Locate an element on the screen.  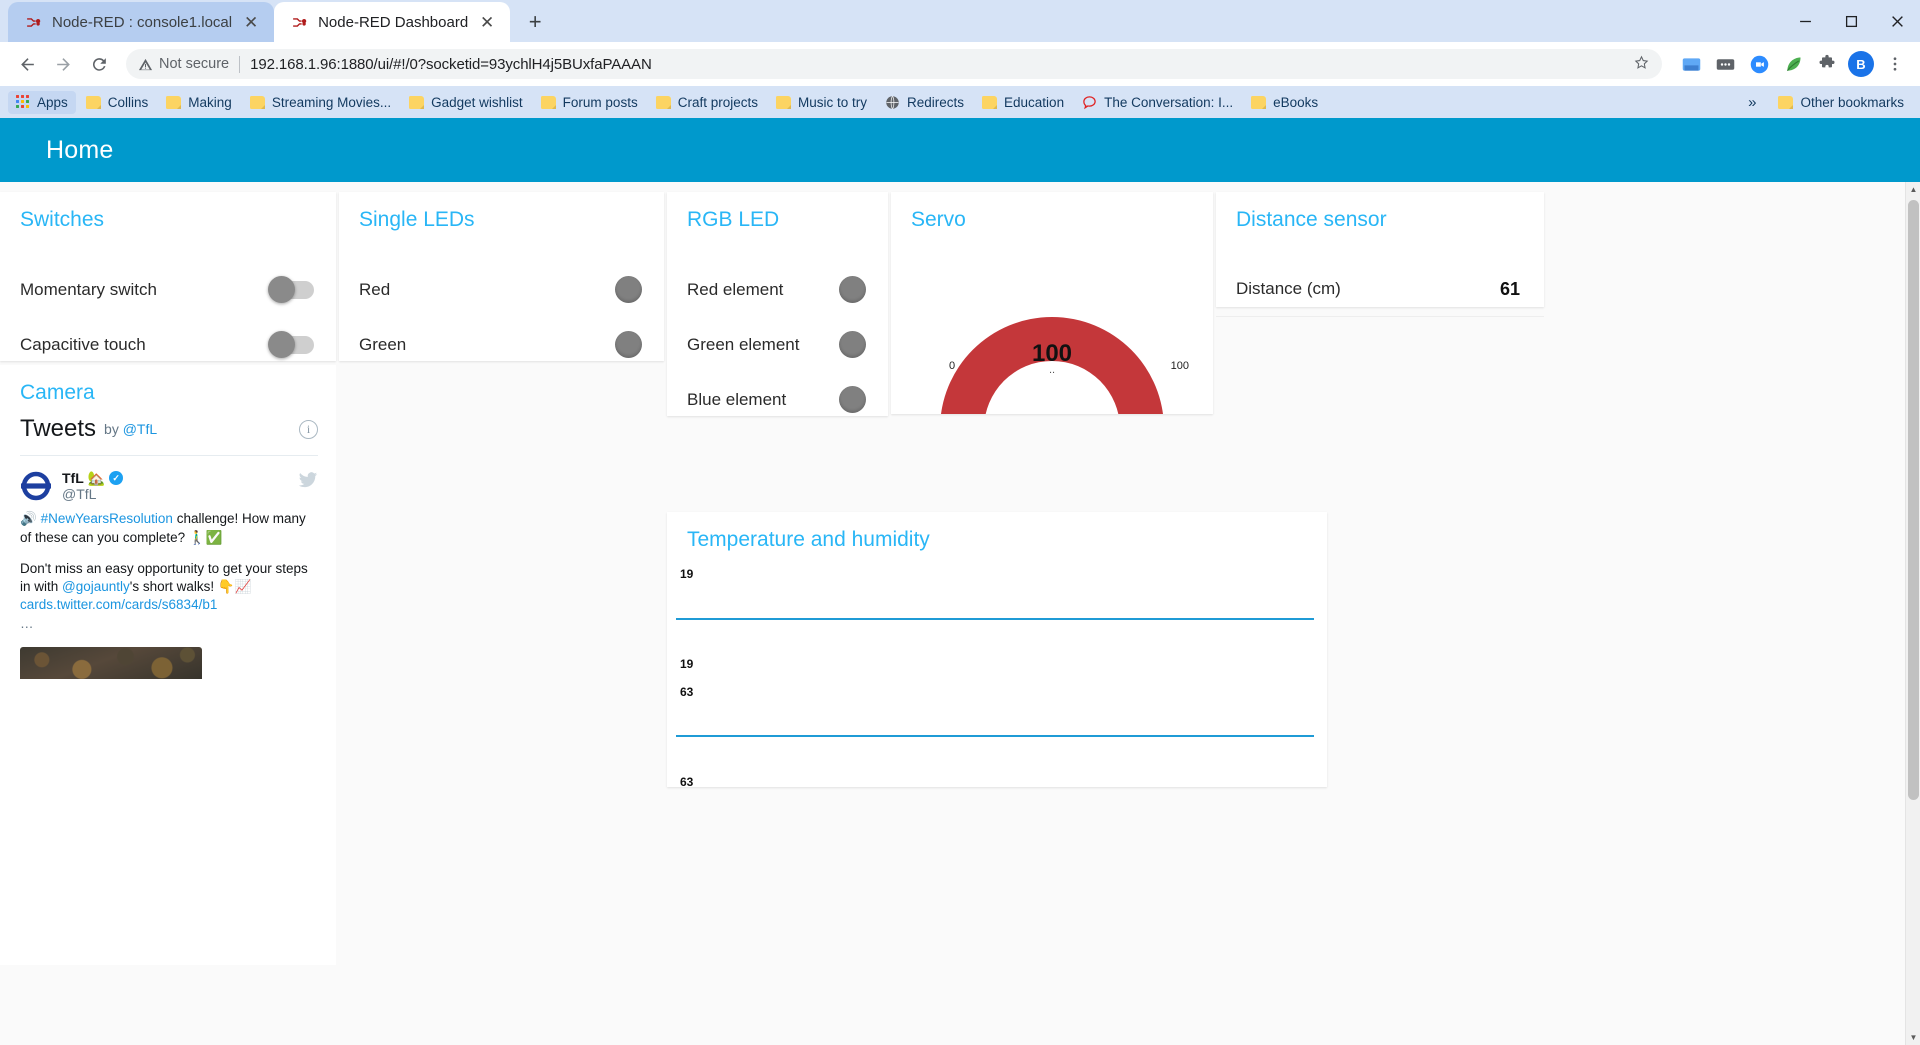
tab-node-red-console: Node-RED : console1.local ✕ is located at coordinates (141, 22).